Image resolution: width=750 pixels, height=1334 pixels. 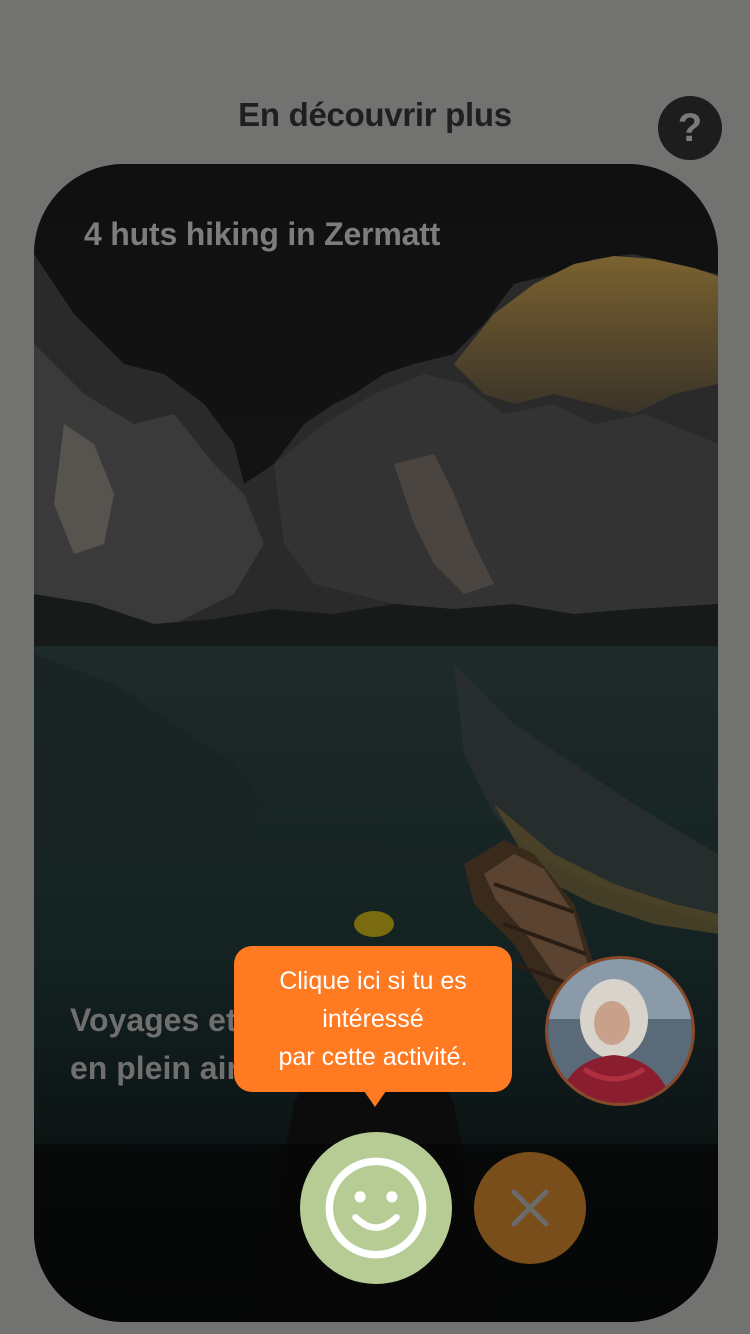 I want to click on question-mark-icon: ?, so click(x=690, y=128).